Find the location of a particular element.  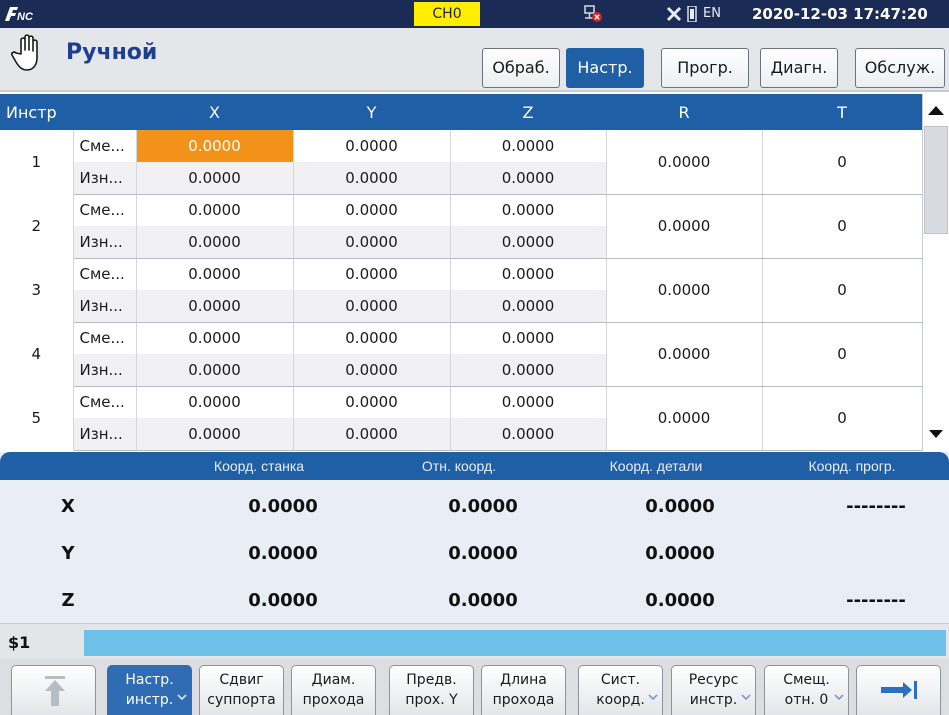

softkey-label: прох. Y is located at coordinates (431, 700).